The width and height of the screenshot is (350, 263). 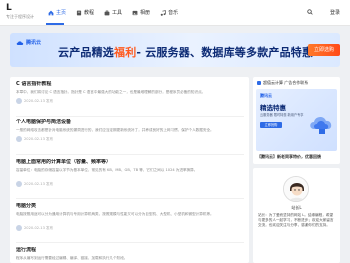 What do you see at coordinates (130, 206) in the screenshot?
I see `post-title: 电脑分类` at bounding box center [130, 206].